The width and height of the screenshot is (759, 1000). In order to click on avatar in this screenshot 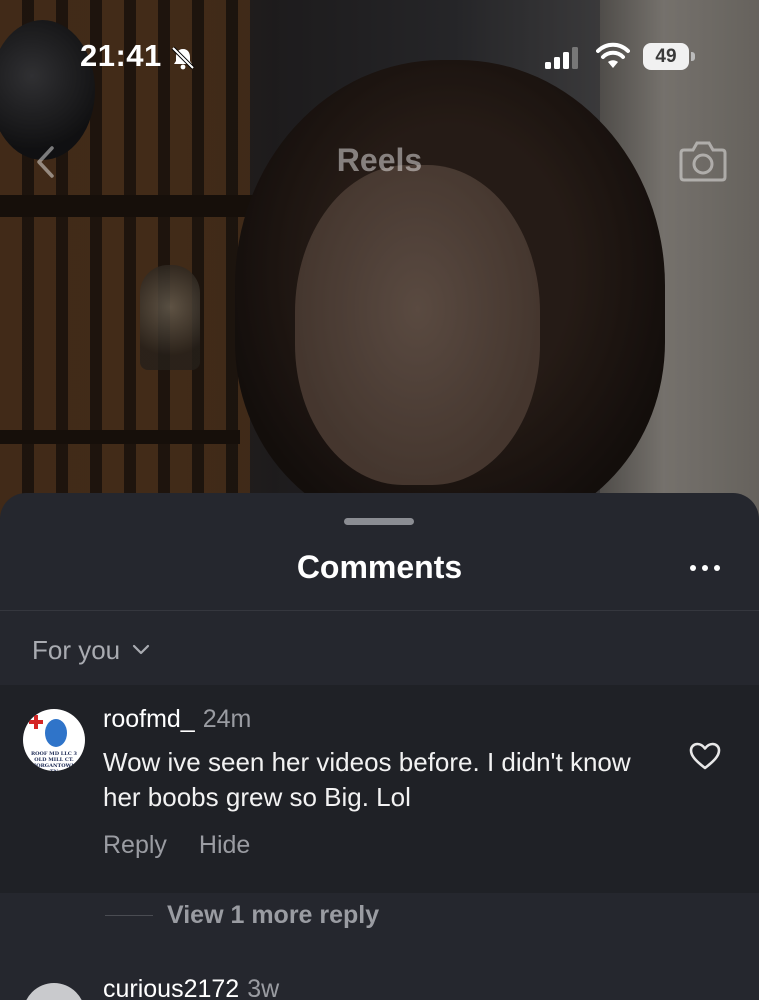, I will do `click(54, 991)`.